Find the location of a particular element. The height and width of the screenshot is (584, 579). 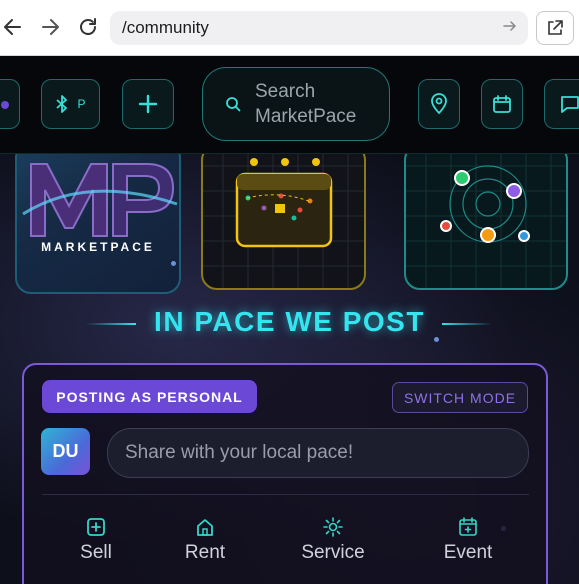

search-icon is located at coordinates (233, 104).